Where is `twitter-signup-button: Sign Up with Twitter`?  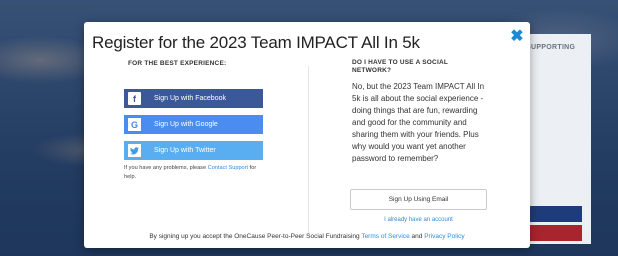
twitter-signup-button: Sign Up with Twitter is located at coordinates (193, 150).